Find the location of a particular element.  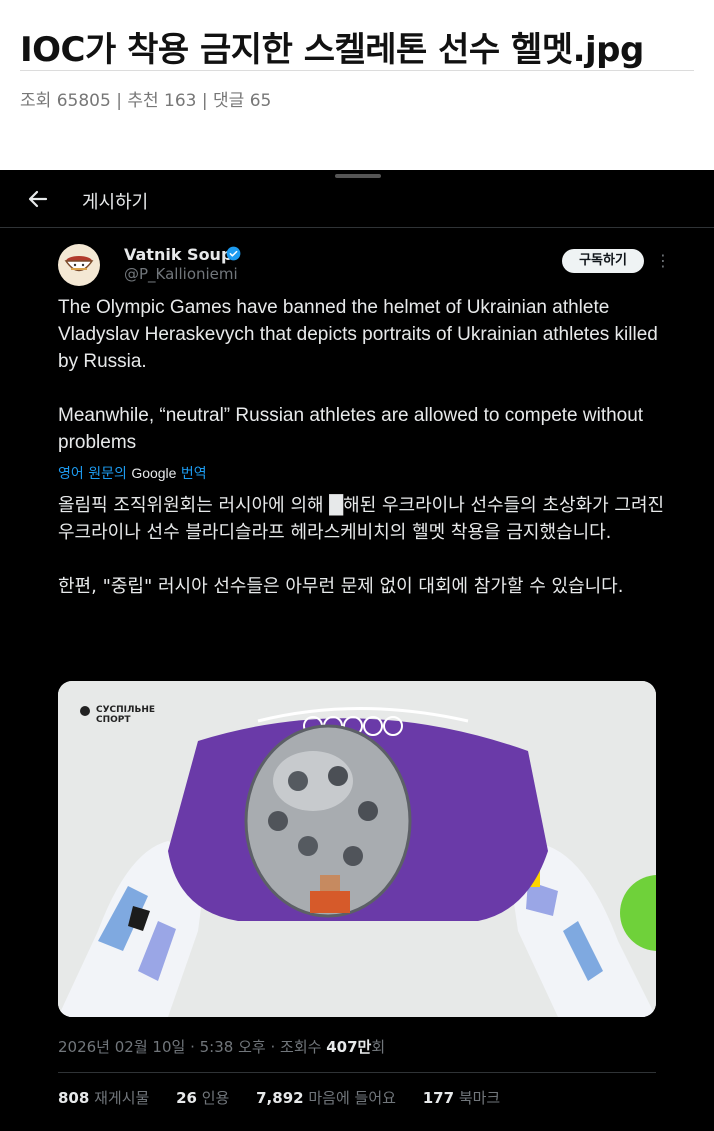

stat-reposts: 808 재게시물 is located at coordinates (103, 1097).